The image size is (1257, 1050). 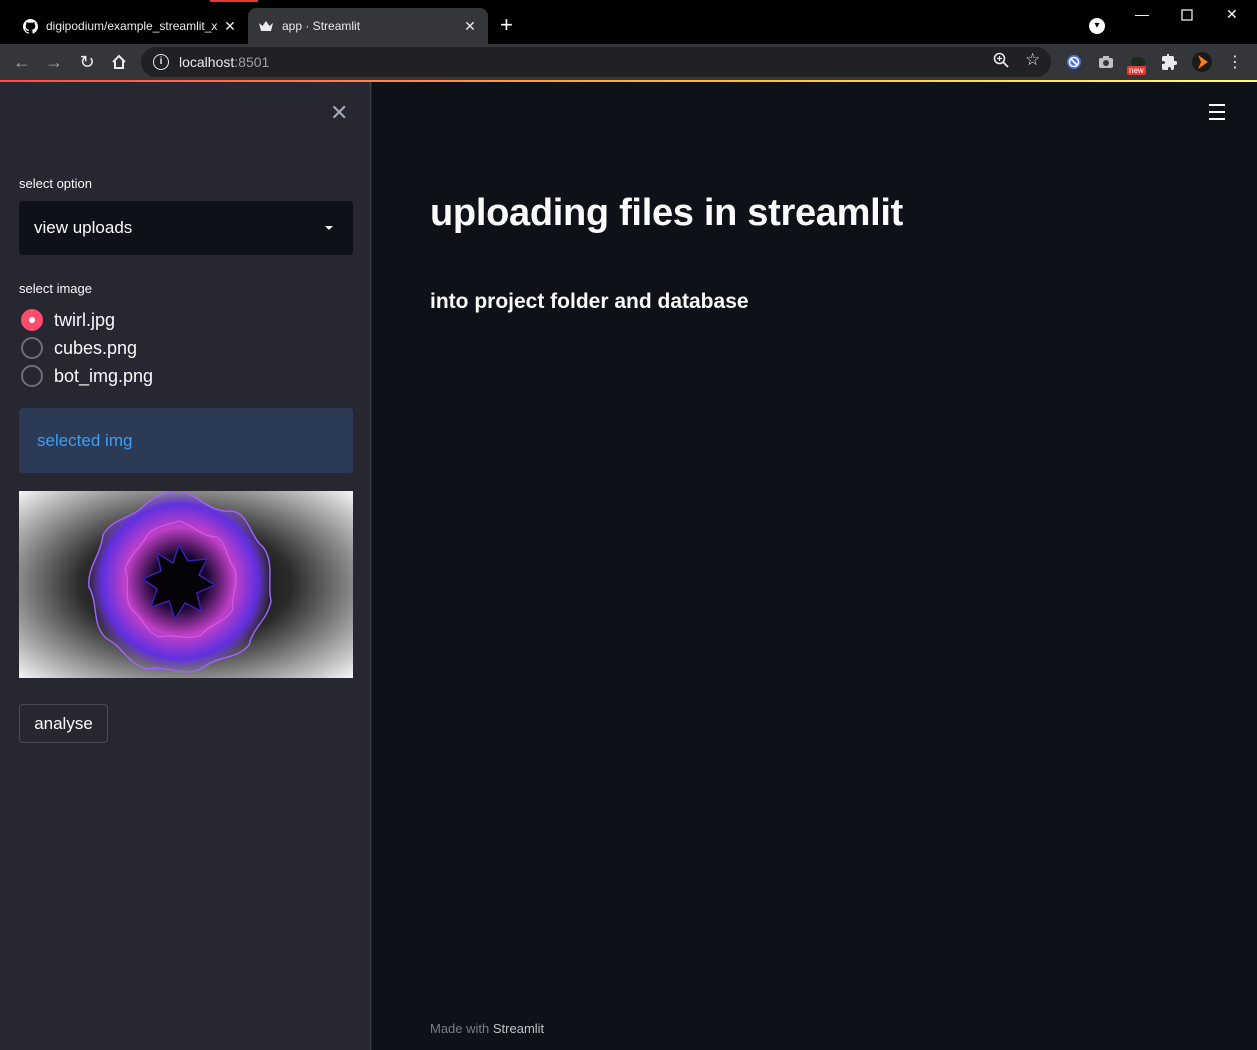 I want to click on maximize-icon, so click(x=1187, y=16).